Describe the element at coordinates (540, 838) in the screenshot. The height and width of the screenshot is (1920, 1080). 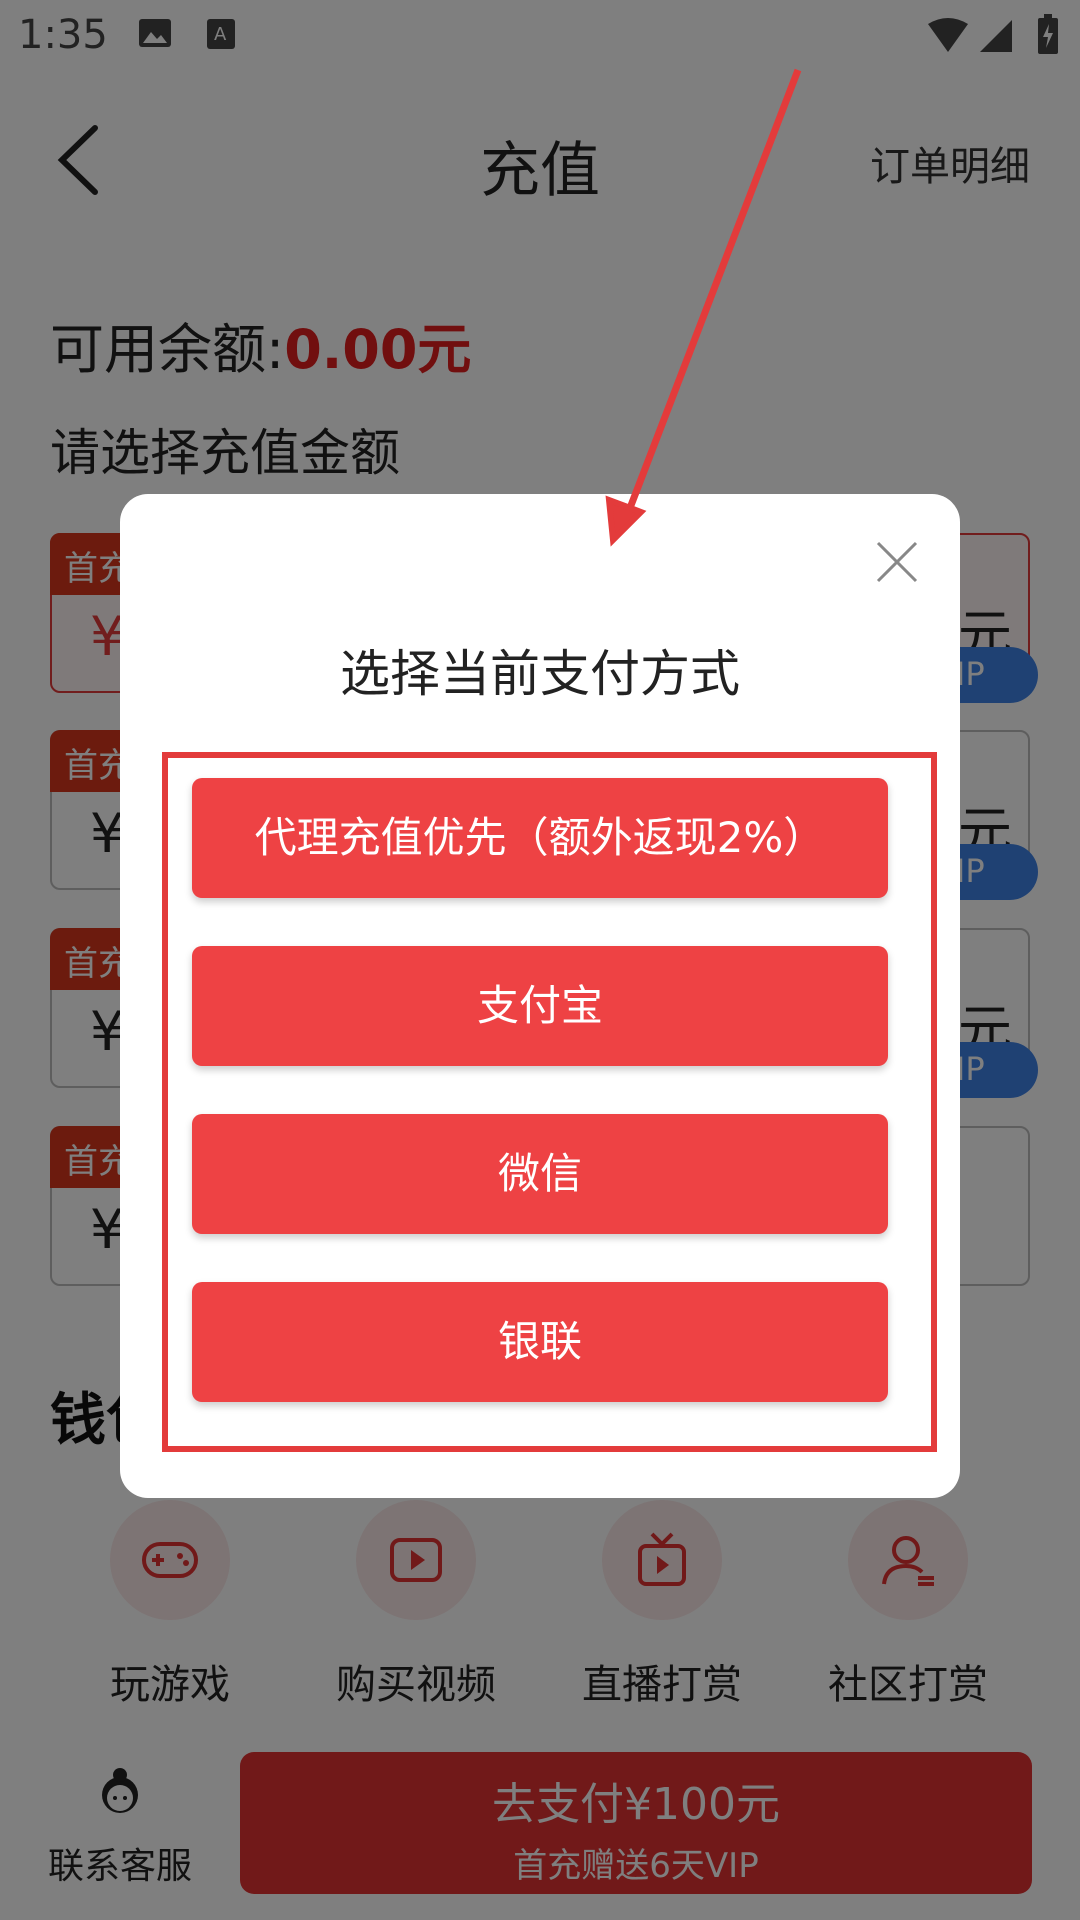
I see `agent-recharge-button: 代理充值优先（额外返现2%）` at that location.